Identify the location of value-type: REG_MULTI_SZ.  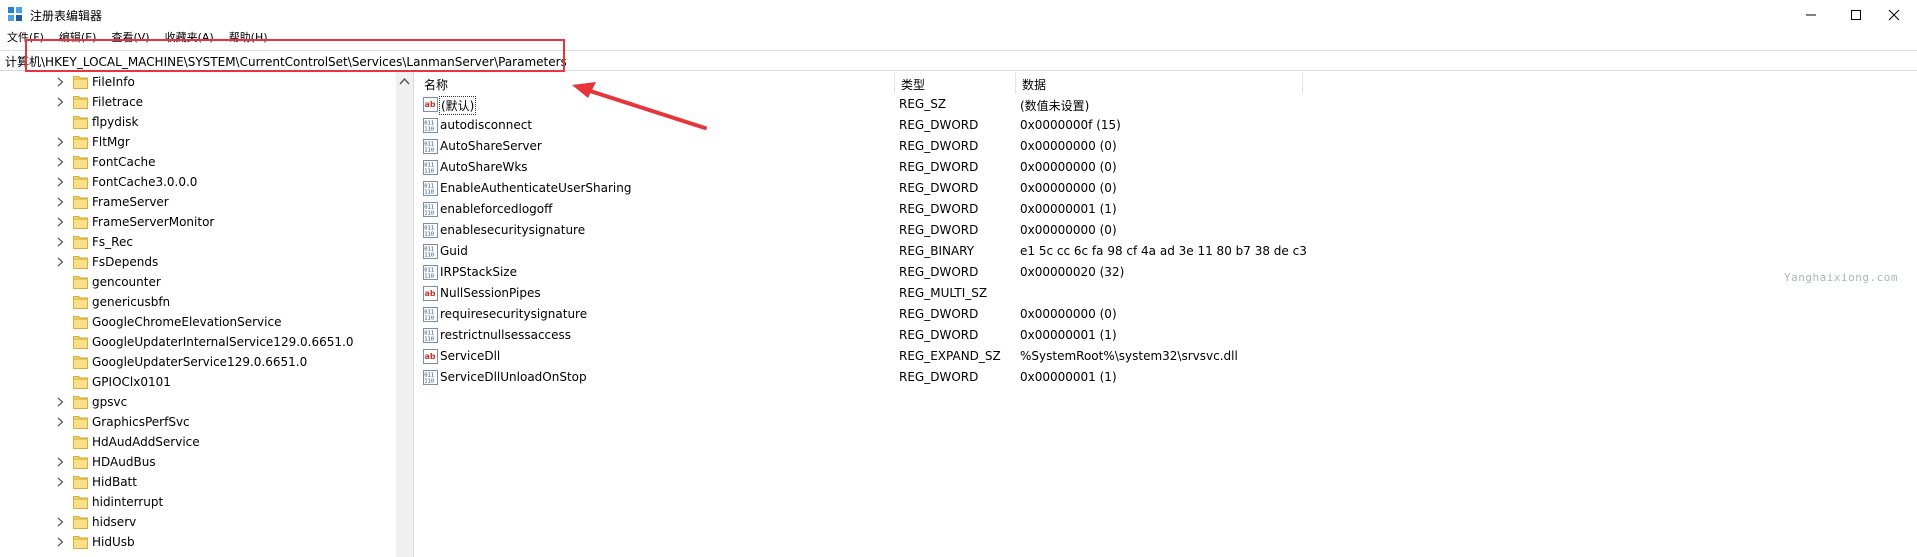
(943, 293).